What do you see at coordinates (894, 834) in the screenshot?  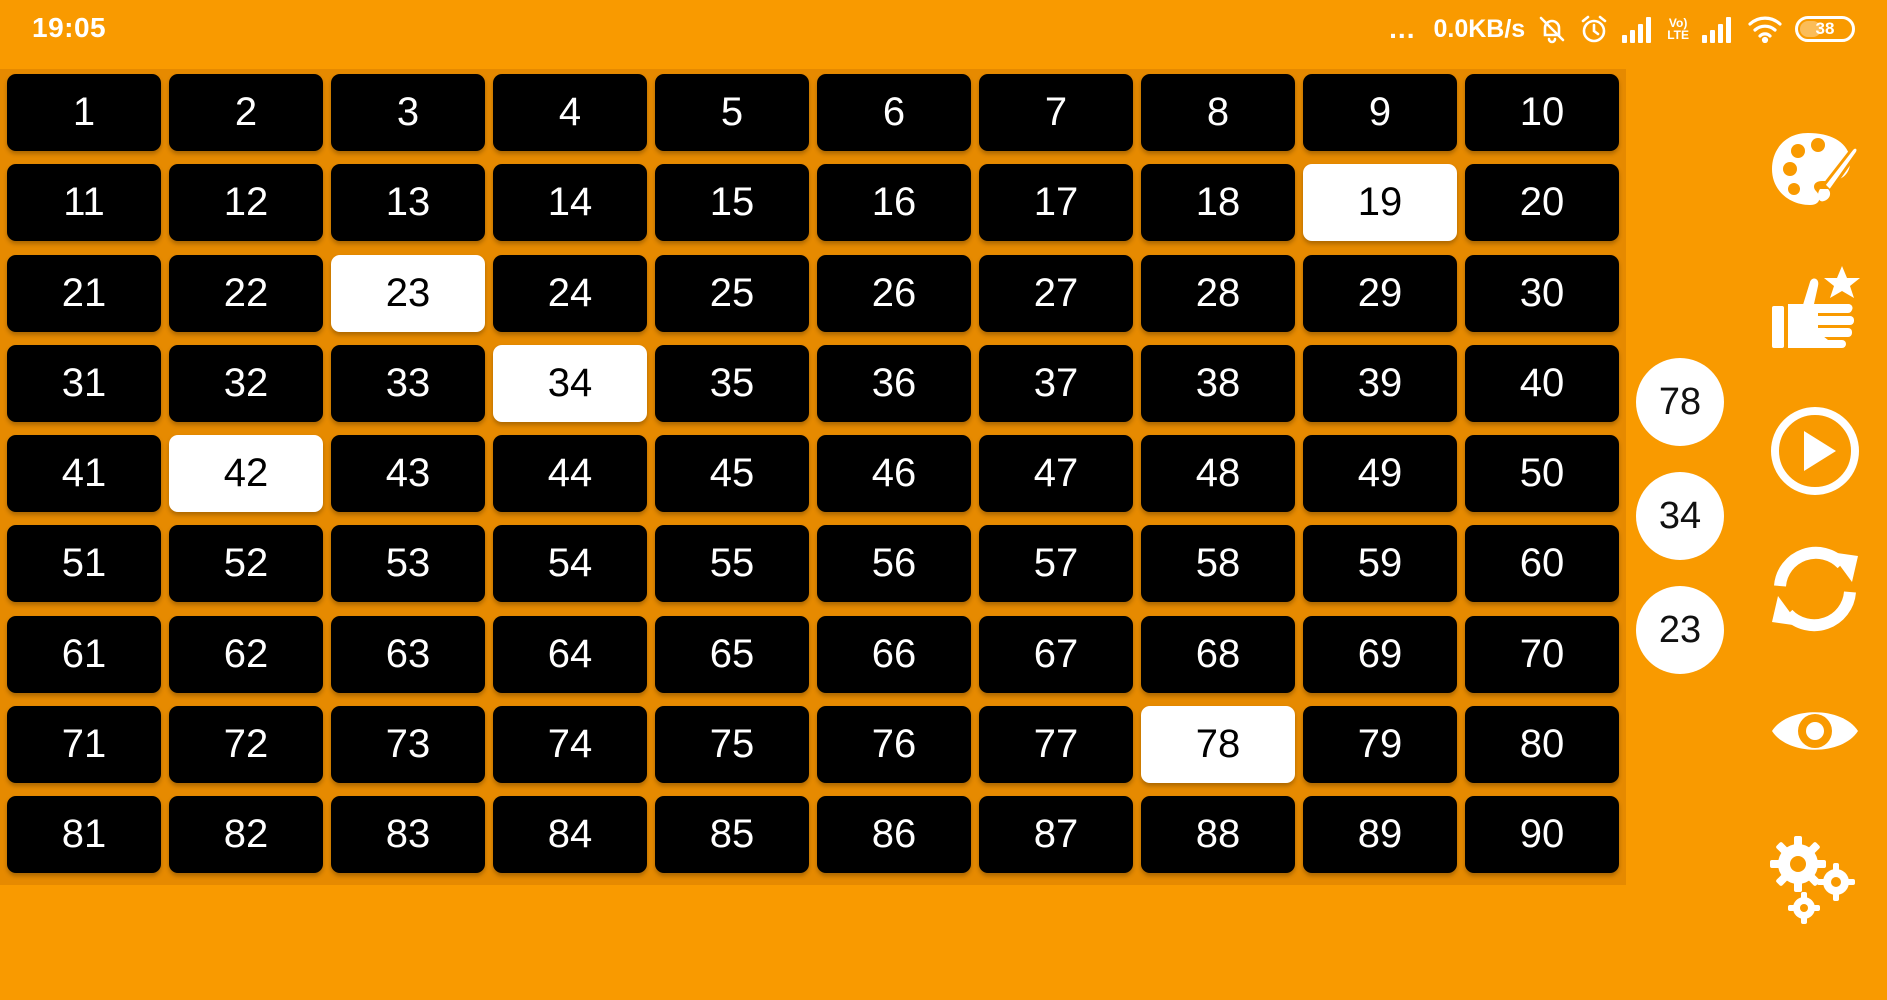 I see `number-cell: 86` at bounding box center [894, 834].